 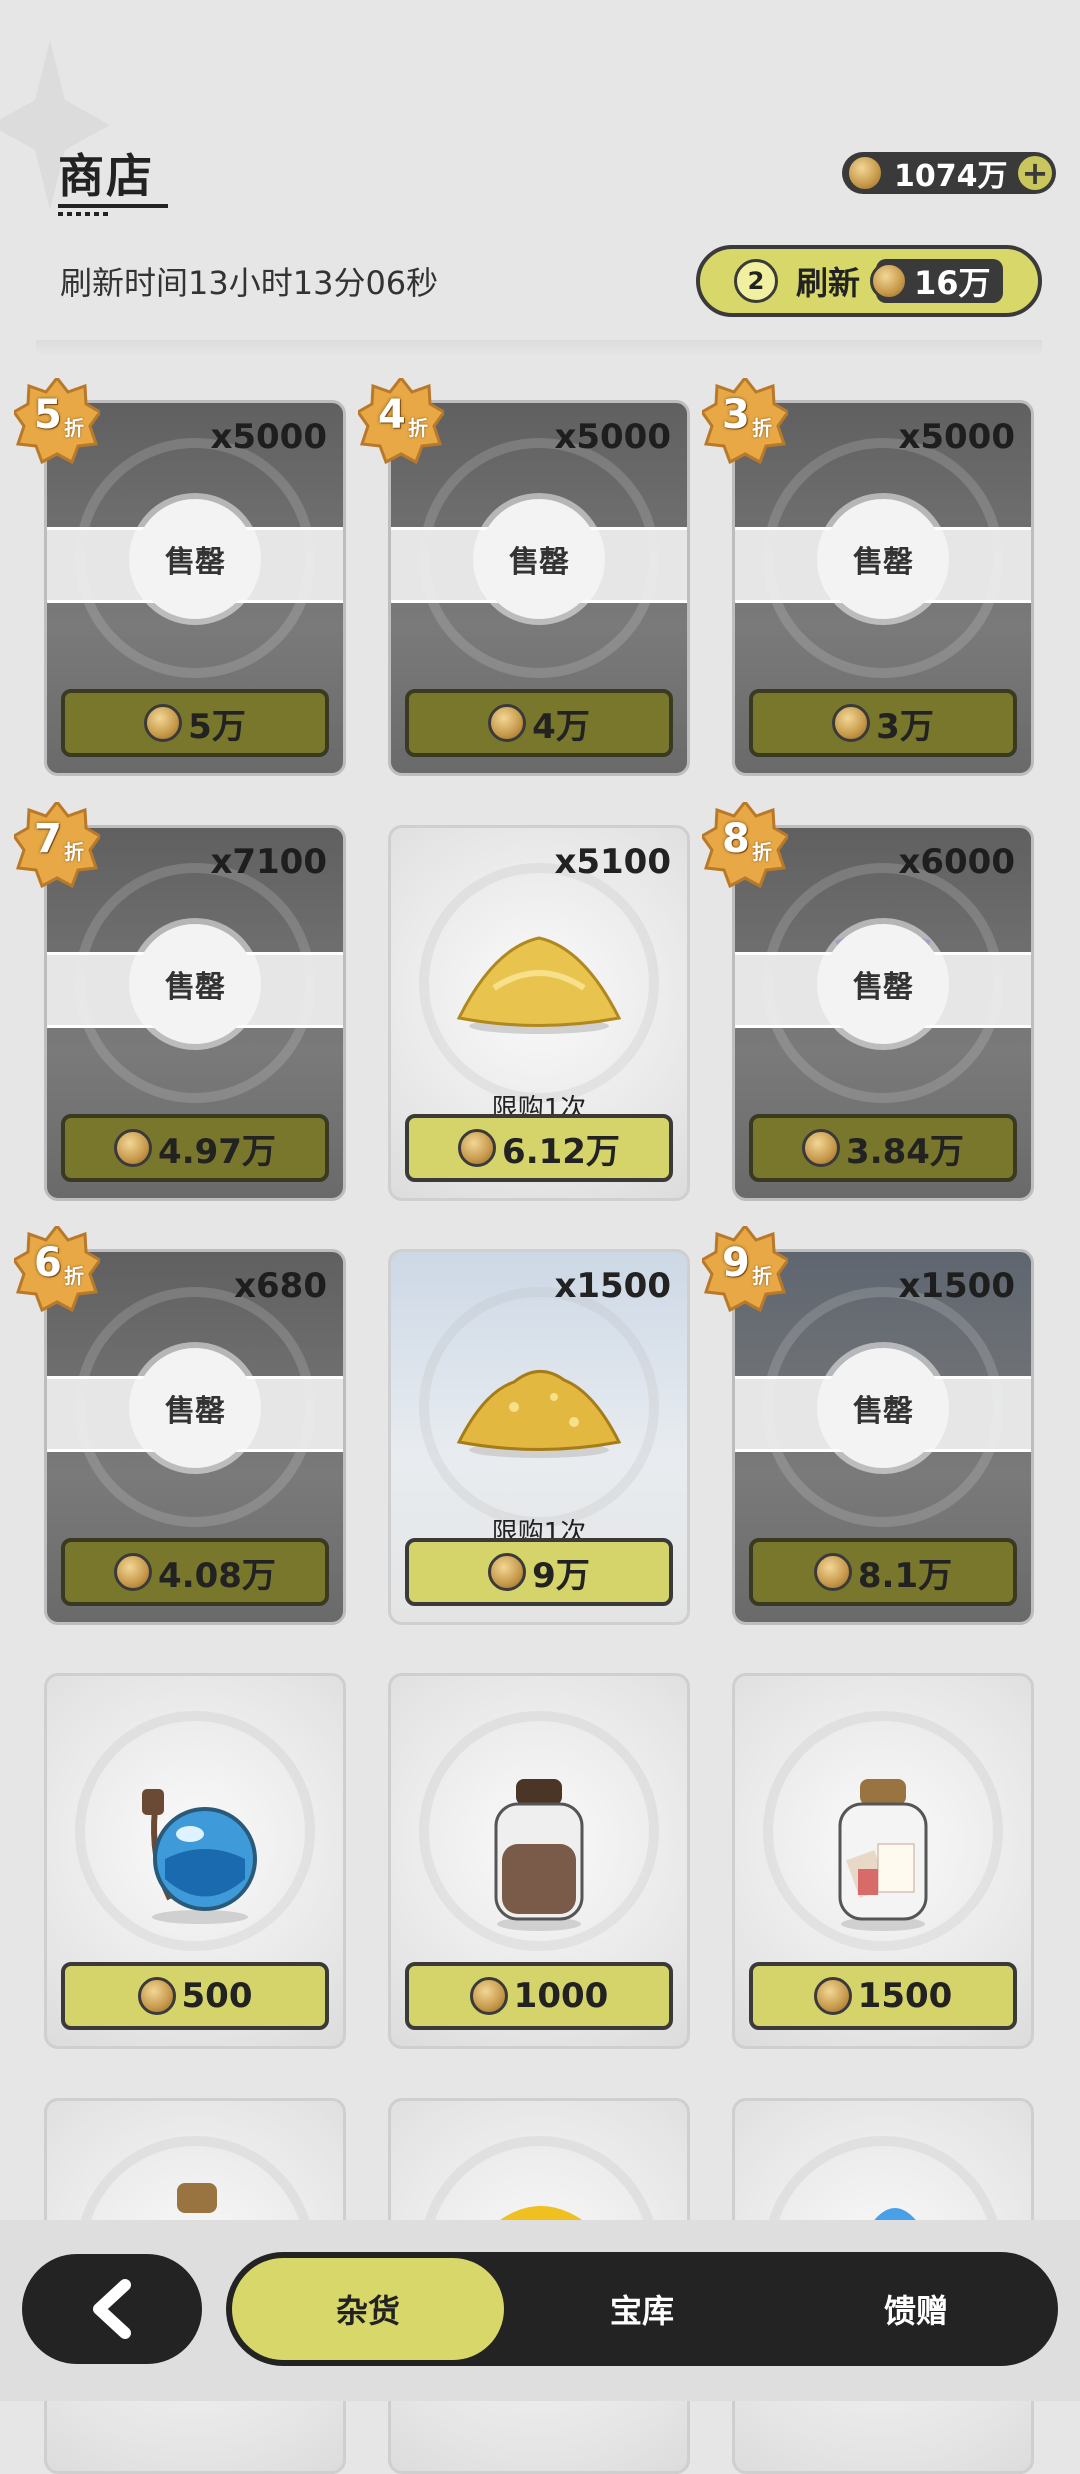 I want to click on price-button: 8.1万, so click(x=883, y=1572).